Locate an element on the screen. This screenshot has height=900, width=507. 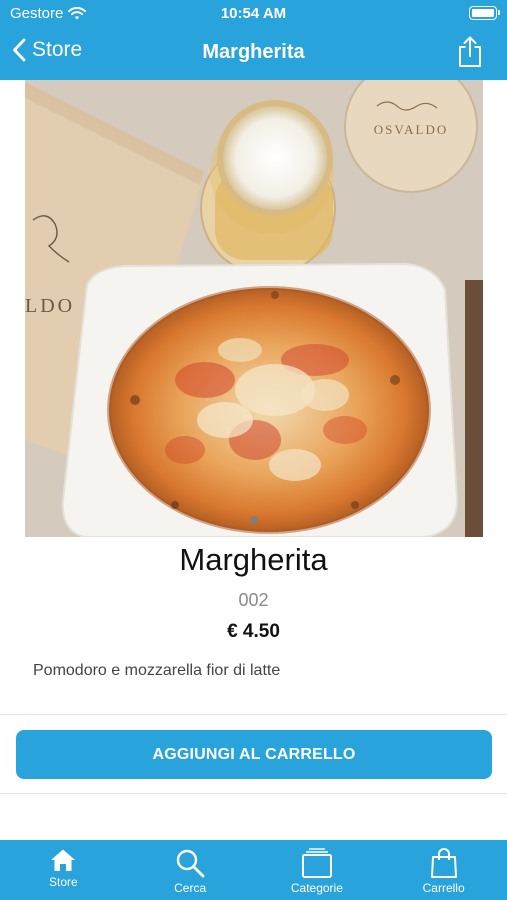
share-button is located at coordinates (470, 54).